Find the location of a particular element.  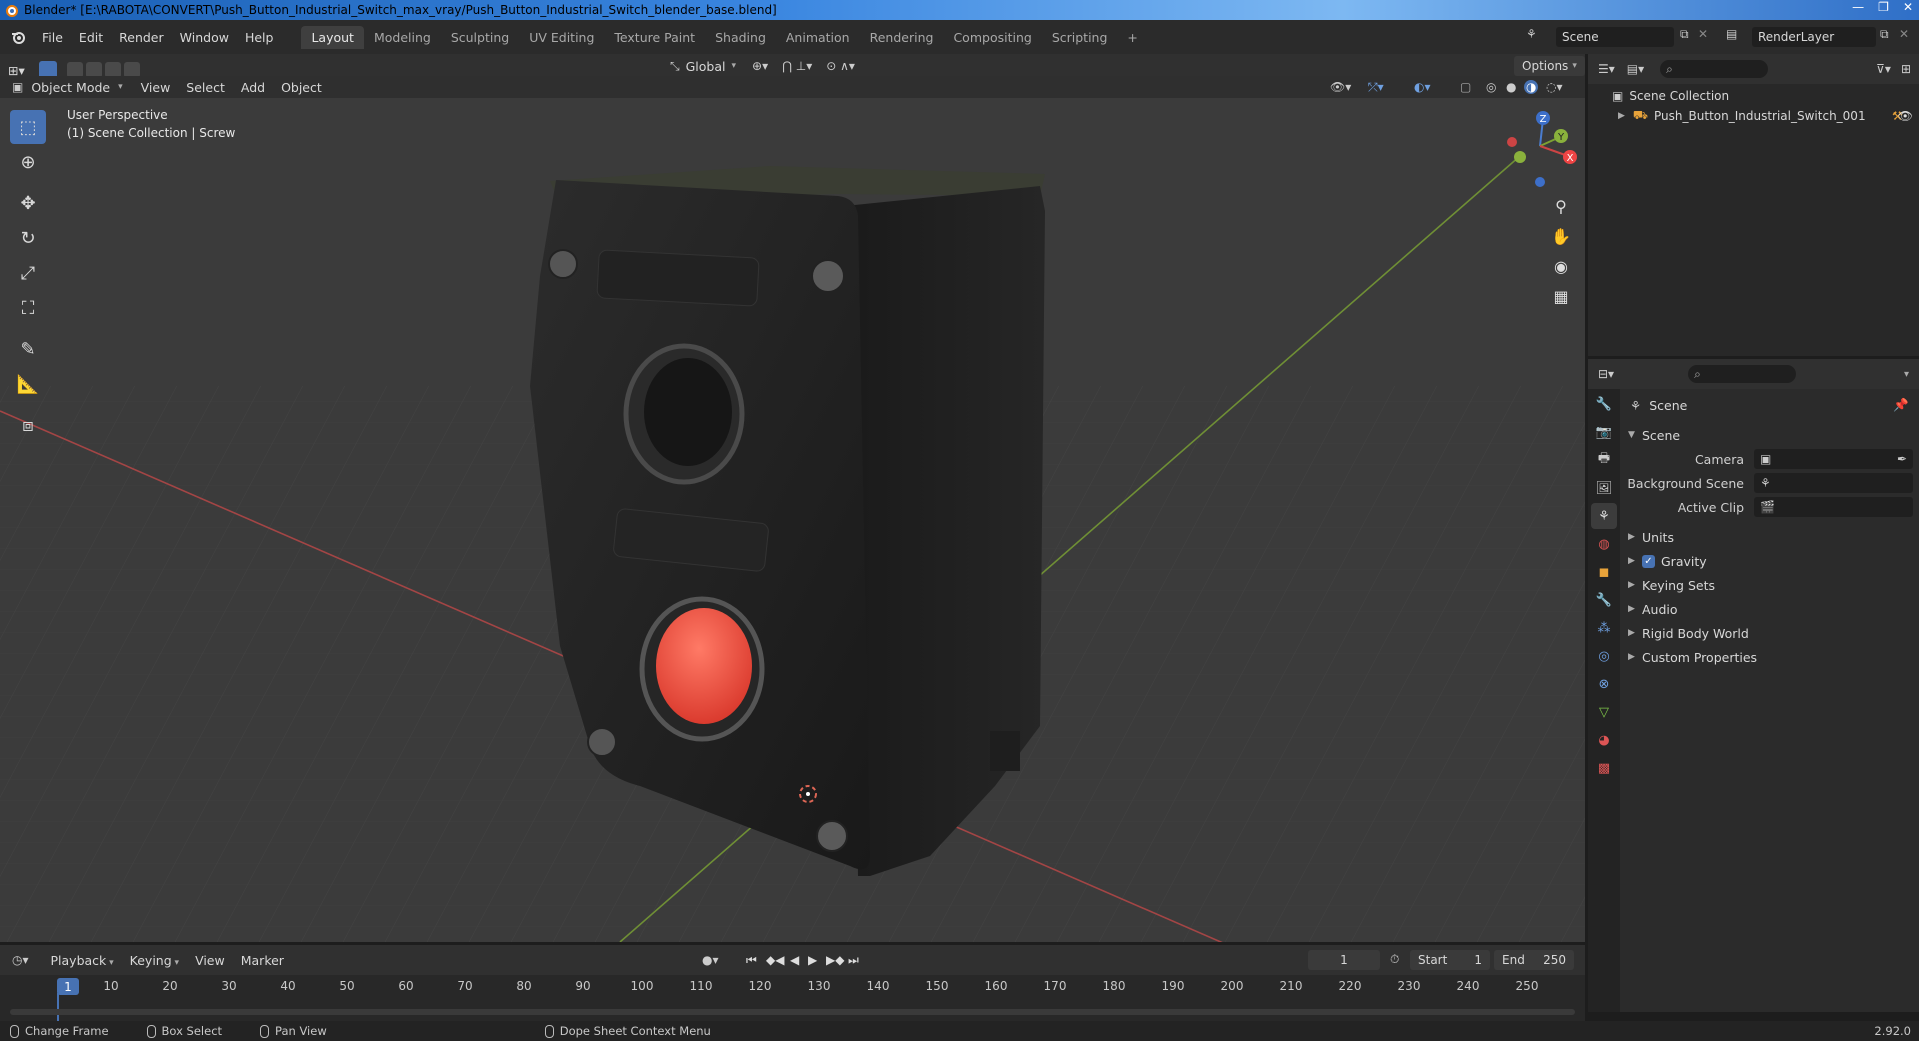

close-button: ✕ is located at coordinates (1908, 7).